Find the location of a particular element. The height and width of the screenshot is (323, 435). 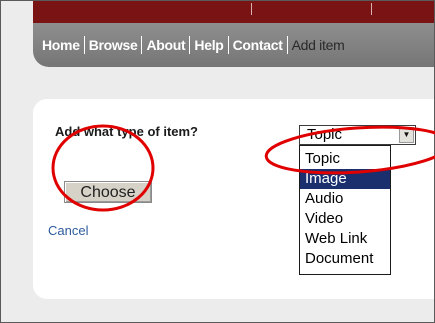

dropdown-arrow-icon: ▼ is located at coordinates (406, 135).